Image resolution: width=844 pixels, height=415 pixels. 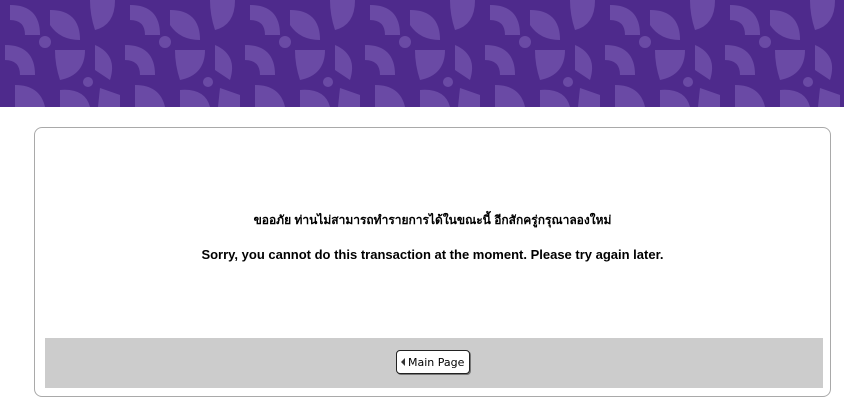 What do you see at coordinates (403, 362) in the screenshot?
I see `left-triangle-icon` at bounding box center [403, 362].